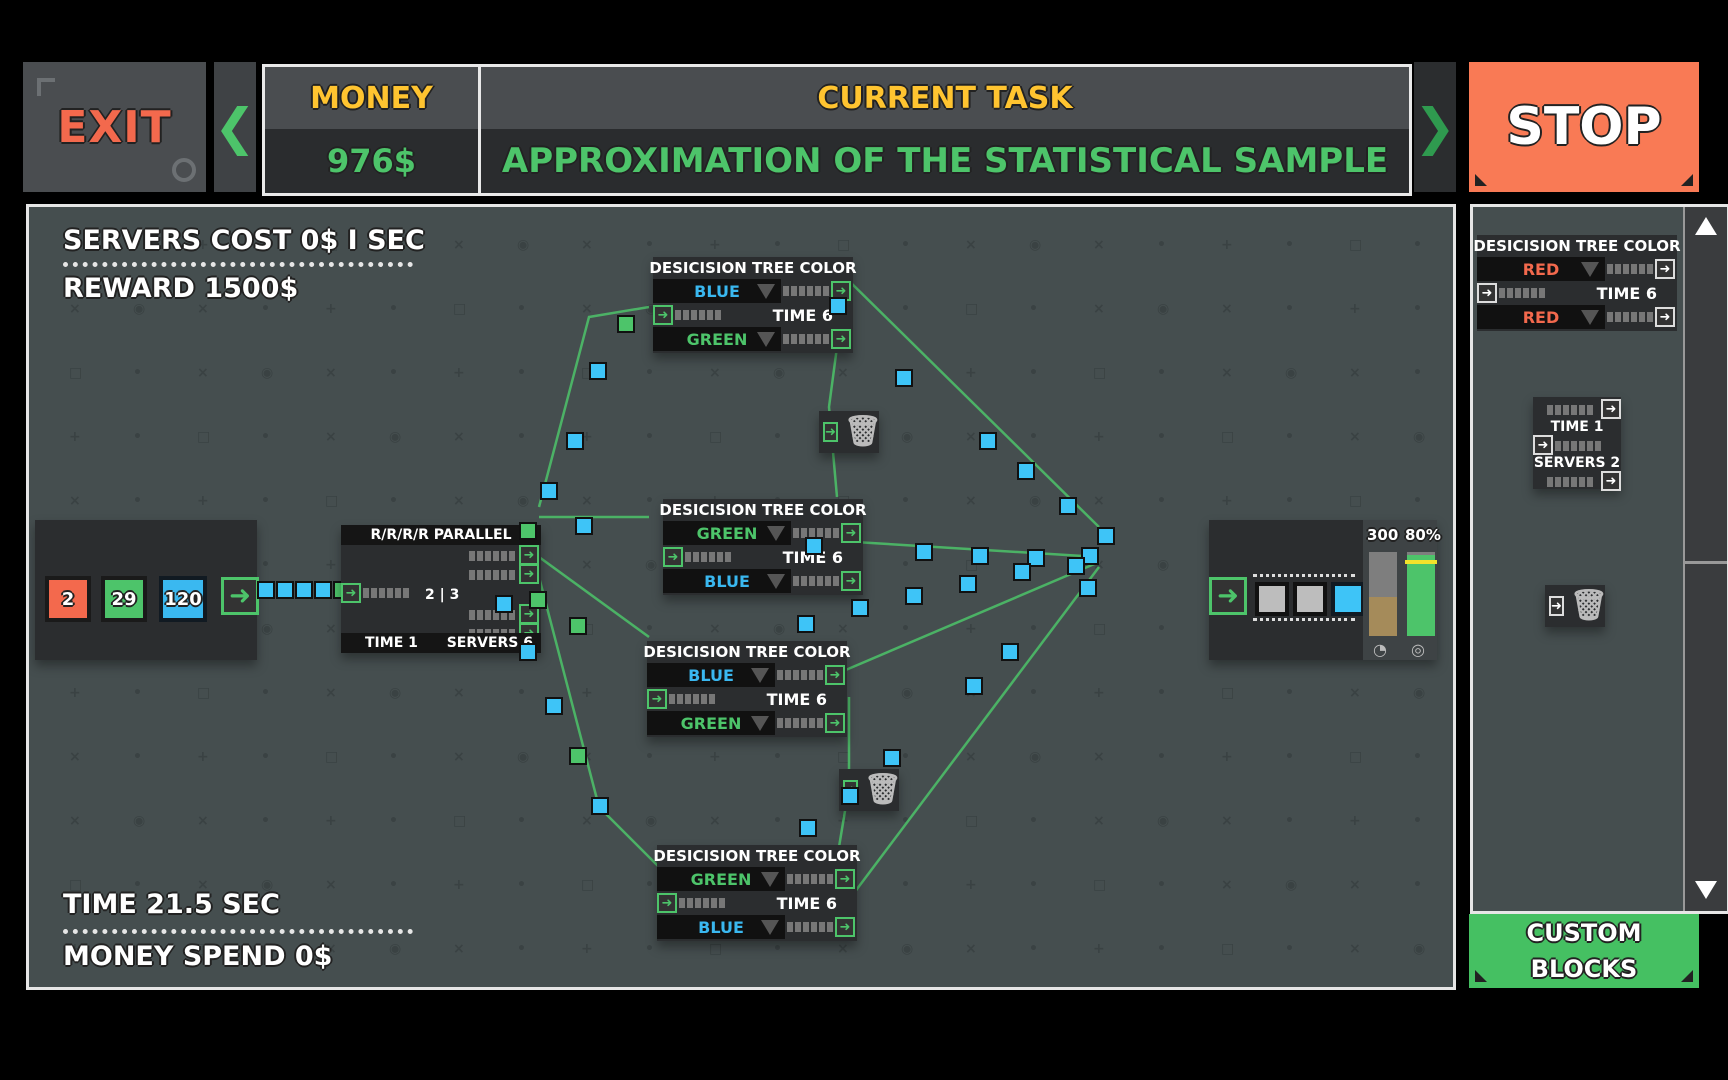 The image size is (1728, 1080). I want to click on chevron-right-icon: ❯, so click(1435, 127).